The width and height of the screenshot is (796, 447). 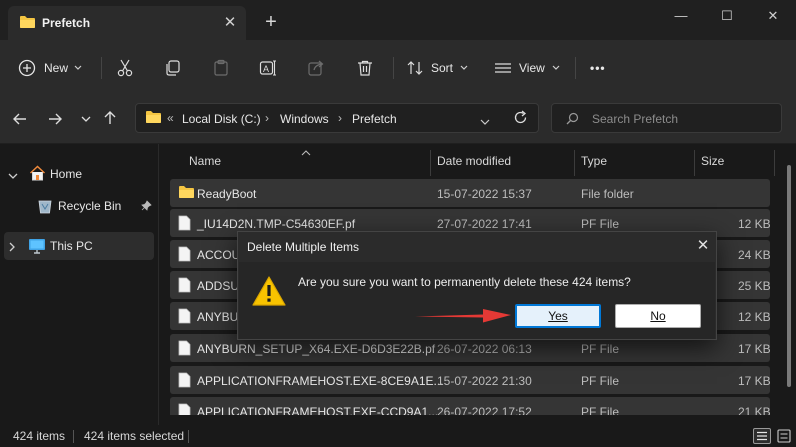 I want to click on sidebar-item-recycle-bin: Recycle Bin, so click(x=77, y=206).